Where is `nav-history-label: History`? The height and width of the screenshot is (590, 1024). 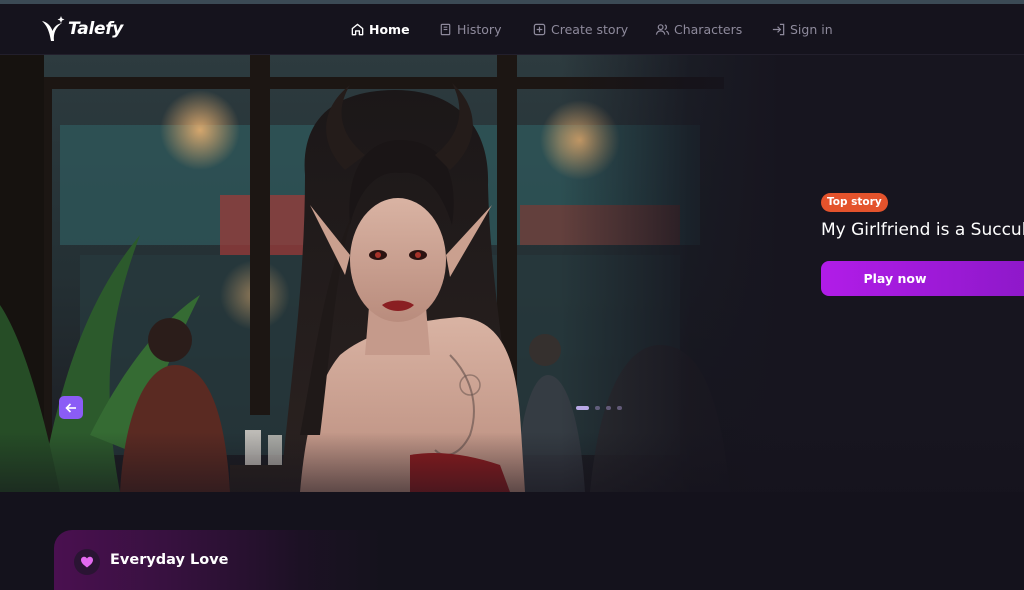
nav-history-label: History is located at coordinates (479, 29).